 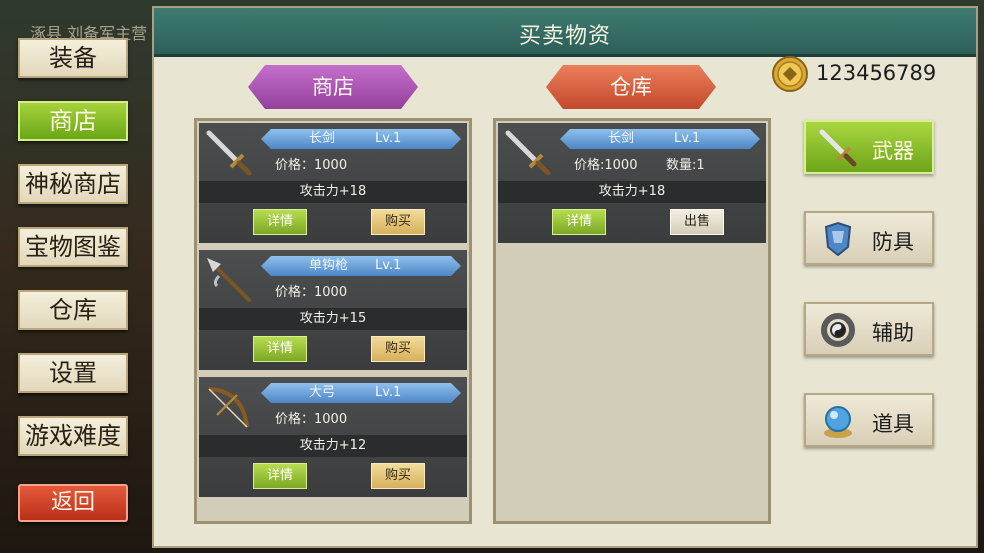 I want to click on item-name-bar: 单钩枪 Lv.1, so click(x=361, y=266).